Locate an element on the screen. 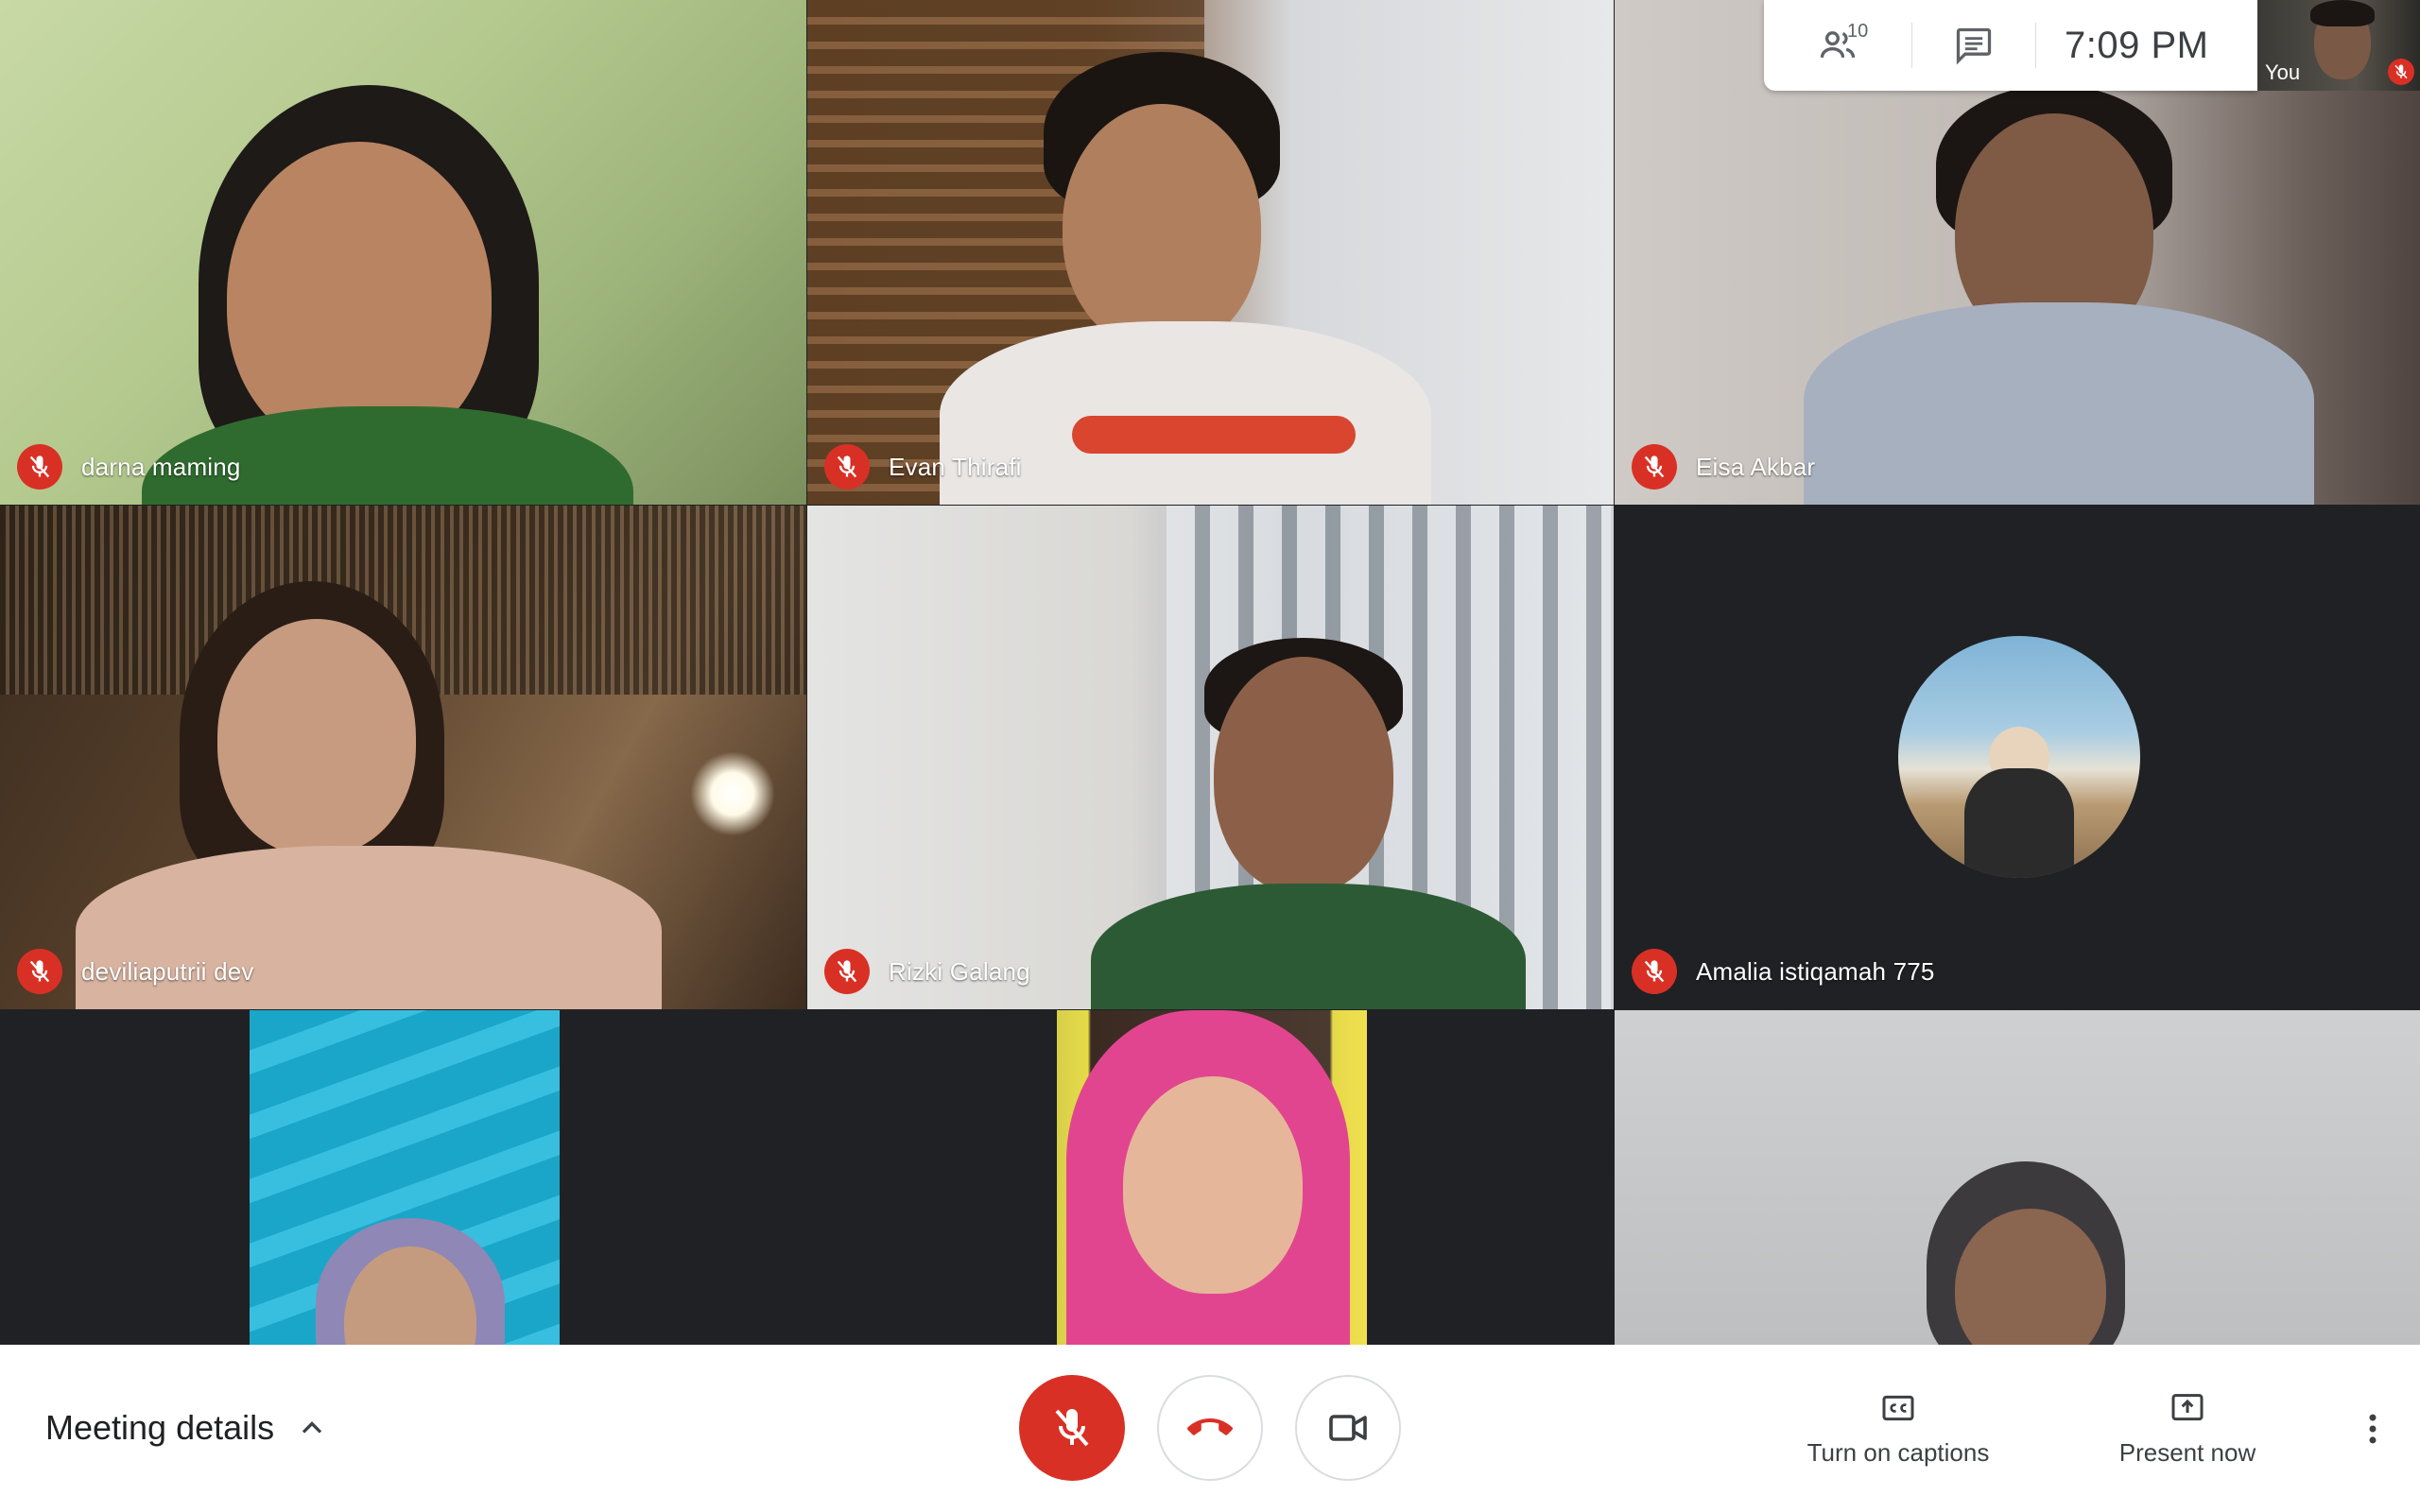 Image resolution: width=2420 pixels, height=1512 pixels. meeting-details-button: Meeting details is located at coordinates (187, 1428).